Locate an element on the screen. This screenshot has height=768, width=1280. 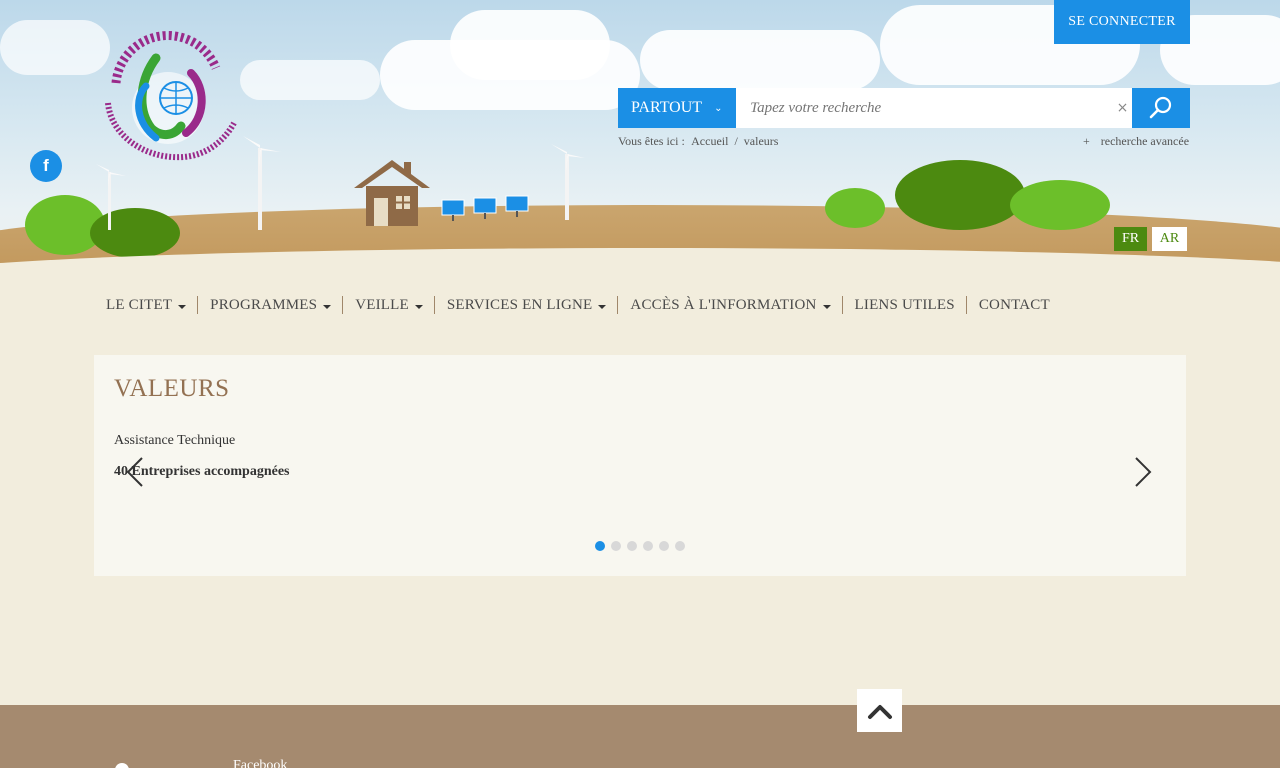
plus-icon: + is located at coordinates (1086, 141).